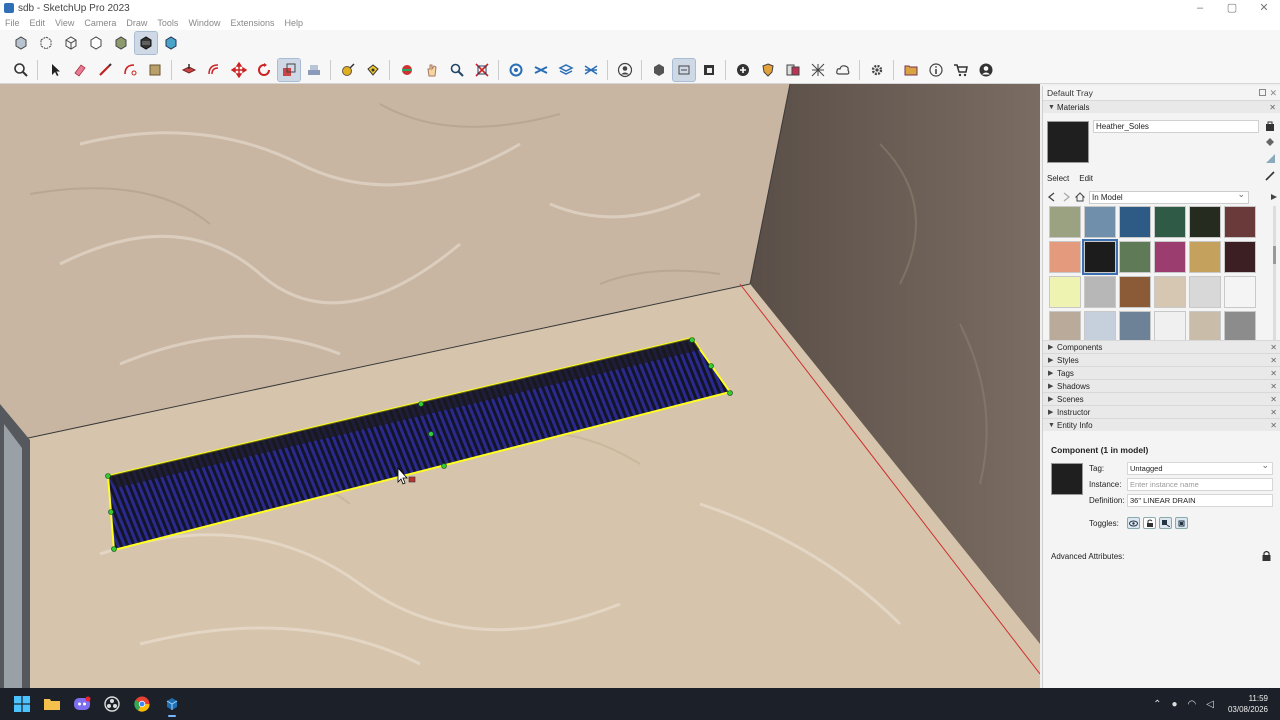 The width and height of the screenshot is (1280, 720). What do you see at coordinates (1169, 196) in the screenshot?
I see `collection-dropdown: In Model` at bounding box center [1169, 196].